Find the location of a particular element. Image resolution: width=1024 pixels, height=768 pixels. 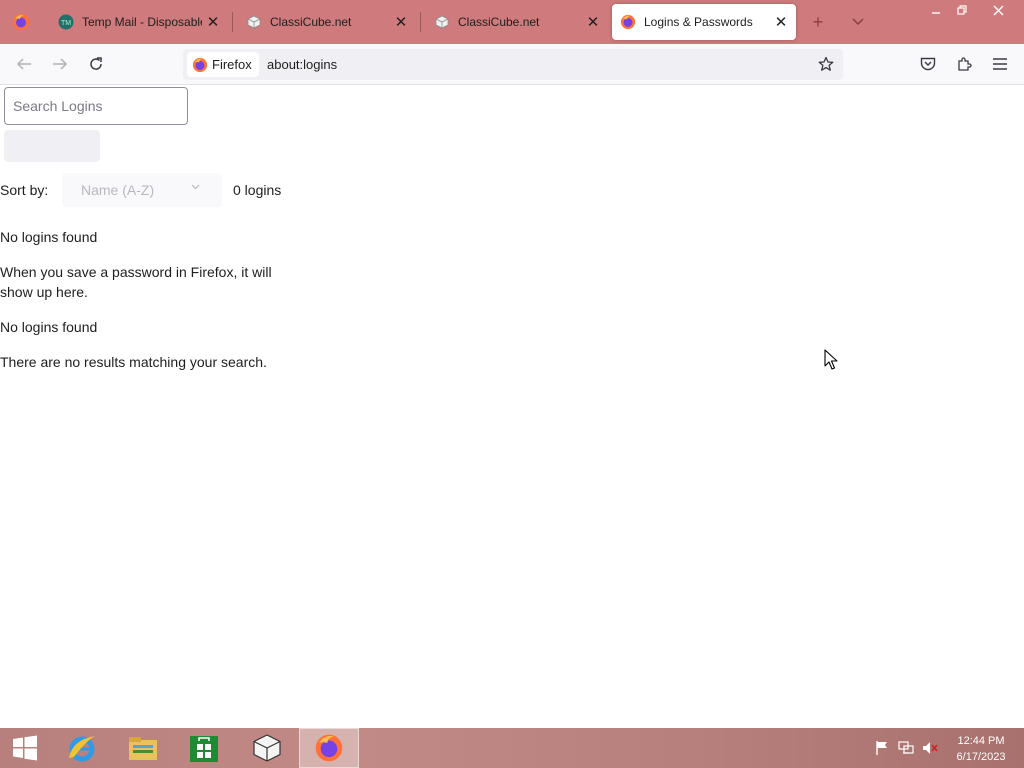

search-logins-input is located at coordinates (96, 106).